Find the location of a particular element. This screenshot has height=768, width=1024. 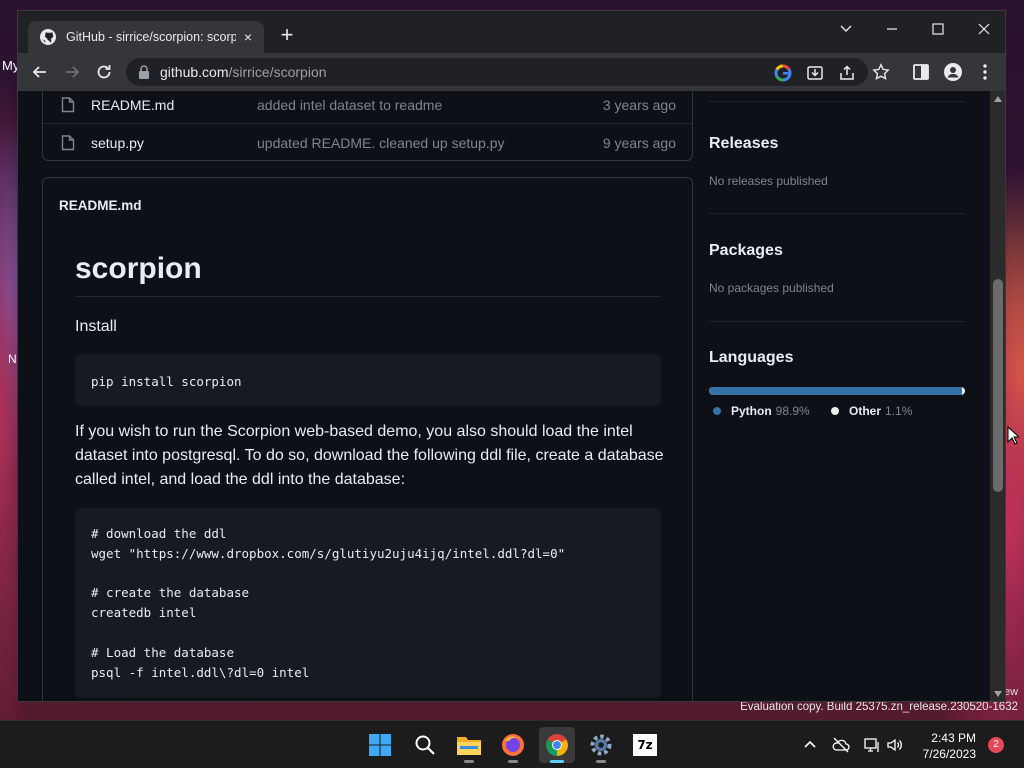

browser-tab: GitHub - sirrice/scorpion: scorpion × is located at coordinates (146, 37).